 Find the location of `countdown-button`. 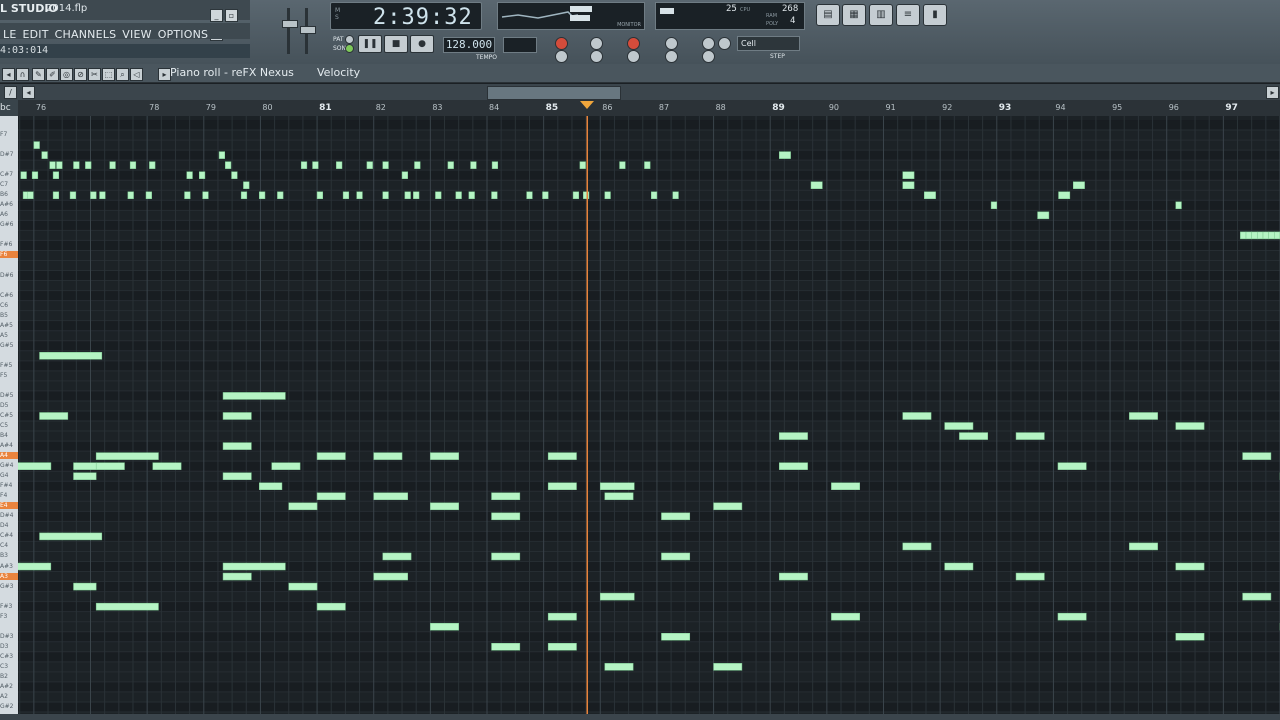

countdown-button is located at coordinates (596, 43).